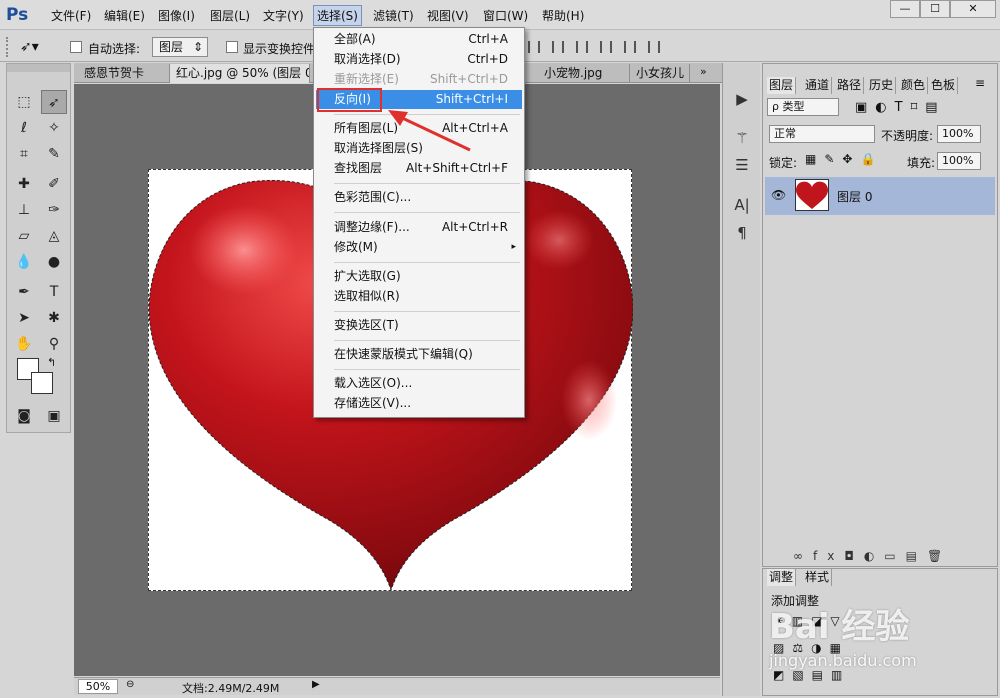 The width and height of the screenshot is (1000, 698). I want to click on menu-layer: 图层(L), so click(230, 16).